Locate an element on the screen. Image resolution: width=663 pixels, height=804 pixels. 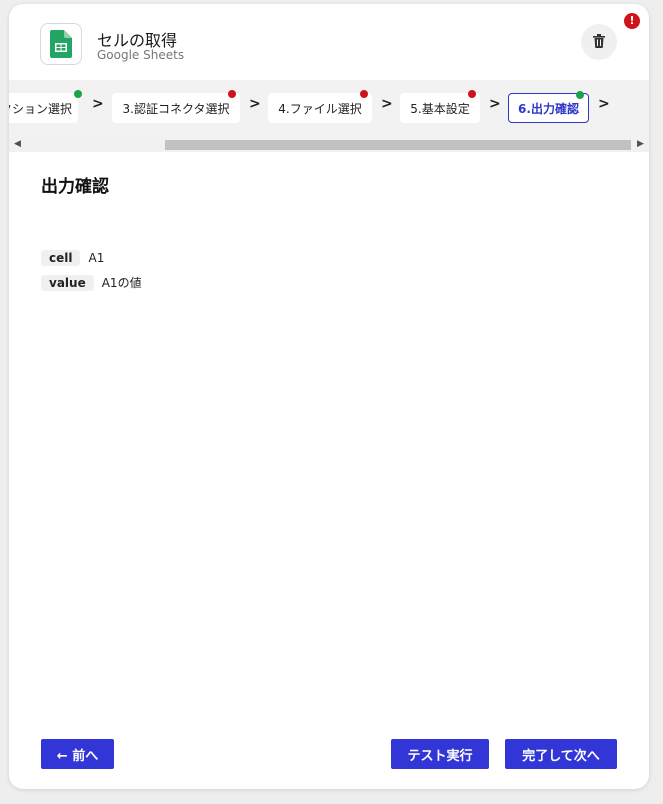
step-connector-select: 3.認証コネクタ選択 is located at coordinates (176, 106).